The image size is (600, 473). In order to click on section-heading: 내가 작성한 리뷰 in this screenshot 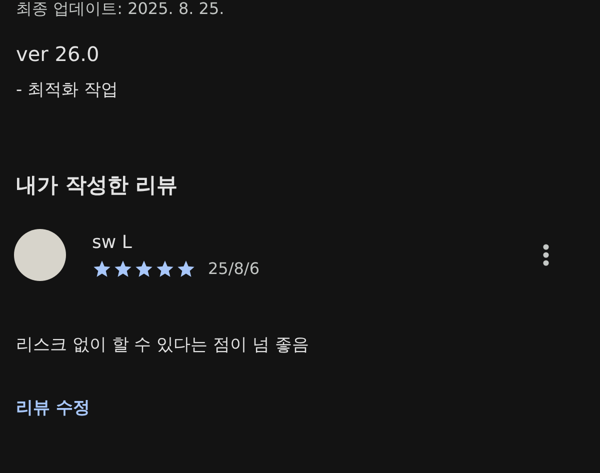, I will do `click(97, 185)`.